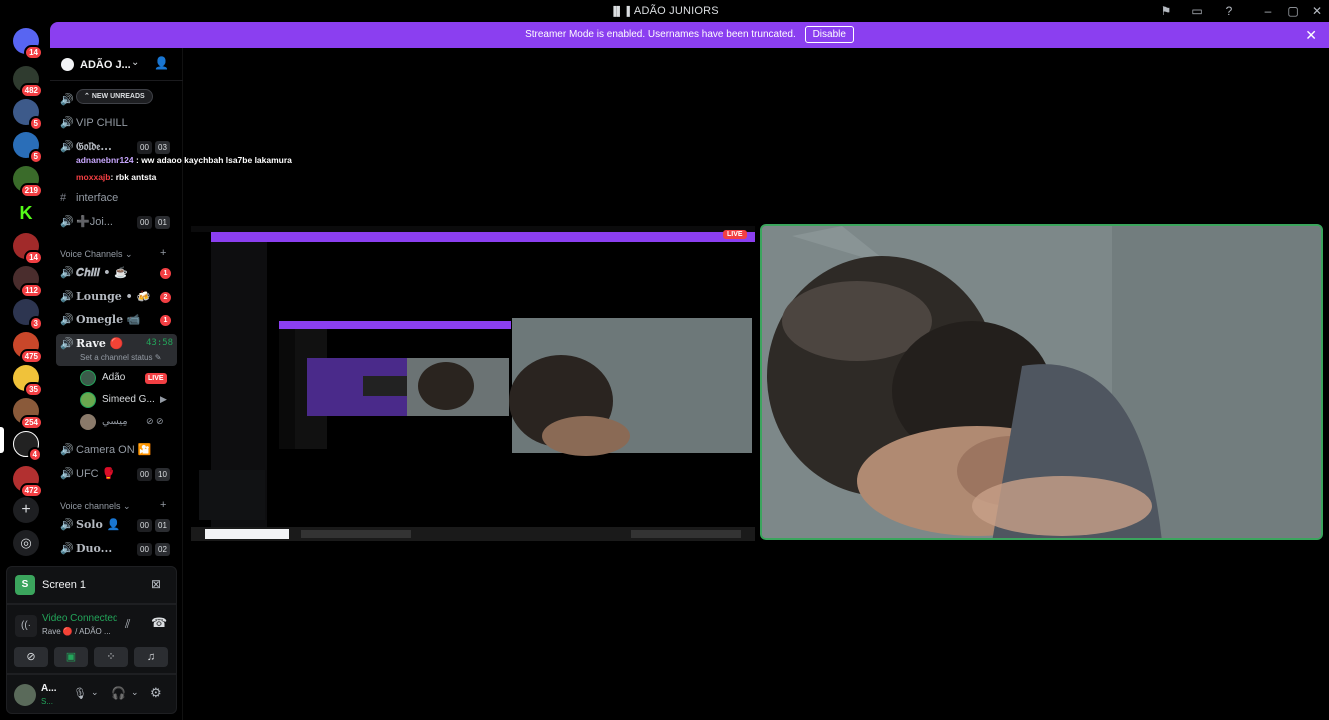 This screenshot has height=720, width=1329. What do you see at coordinates (68, 100) in the screenshot?
I see `channel-voice-hidden: 🔊` at bounding box center [68, 100].